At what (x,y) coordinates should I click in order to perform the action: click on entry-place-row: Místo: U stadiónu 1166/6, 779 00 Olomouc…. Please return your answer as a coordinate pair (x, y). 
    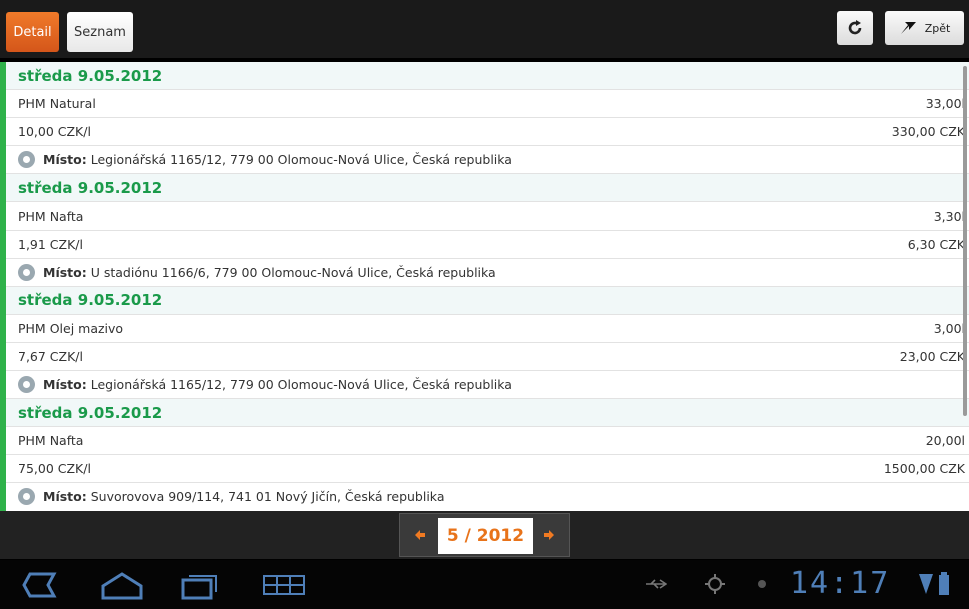
    Looking at the image, I should click on (487, 272).